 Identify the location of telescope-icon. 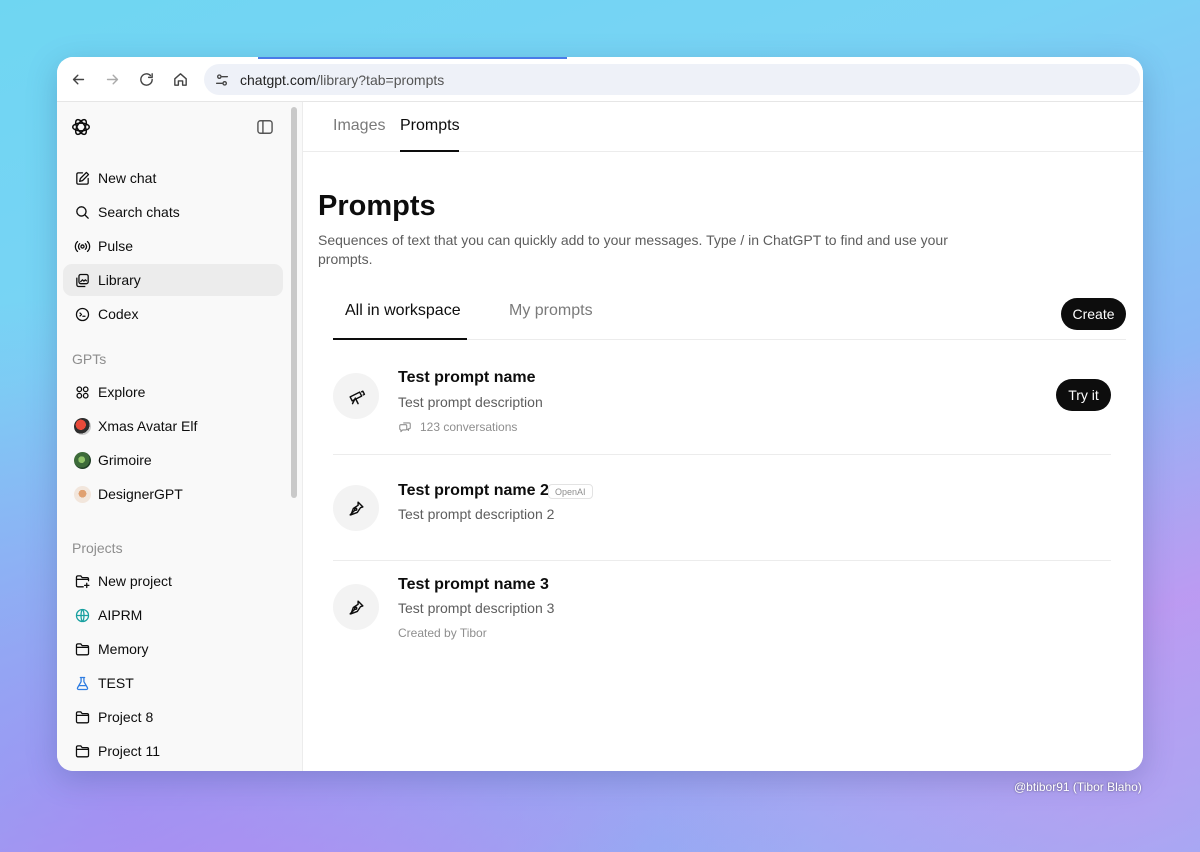
(356, 396).